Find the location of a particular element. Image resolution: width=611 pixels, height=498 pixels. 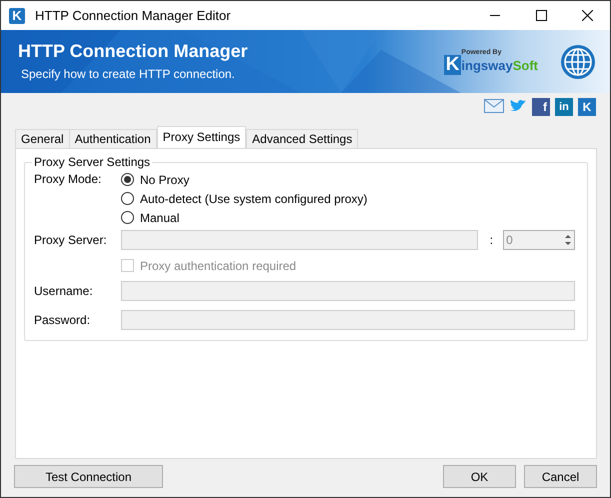

kingsway-icon: K is located at coordinates (587, 107).